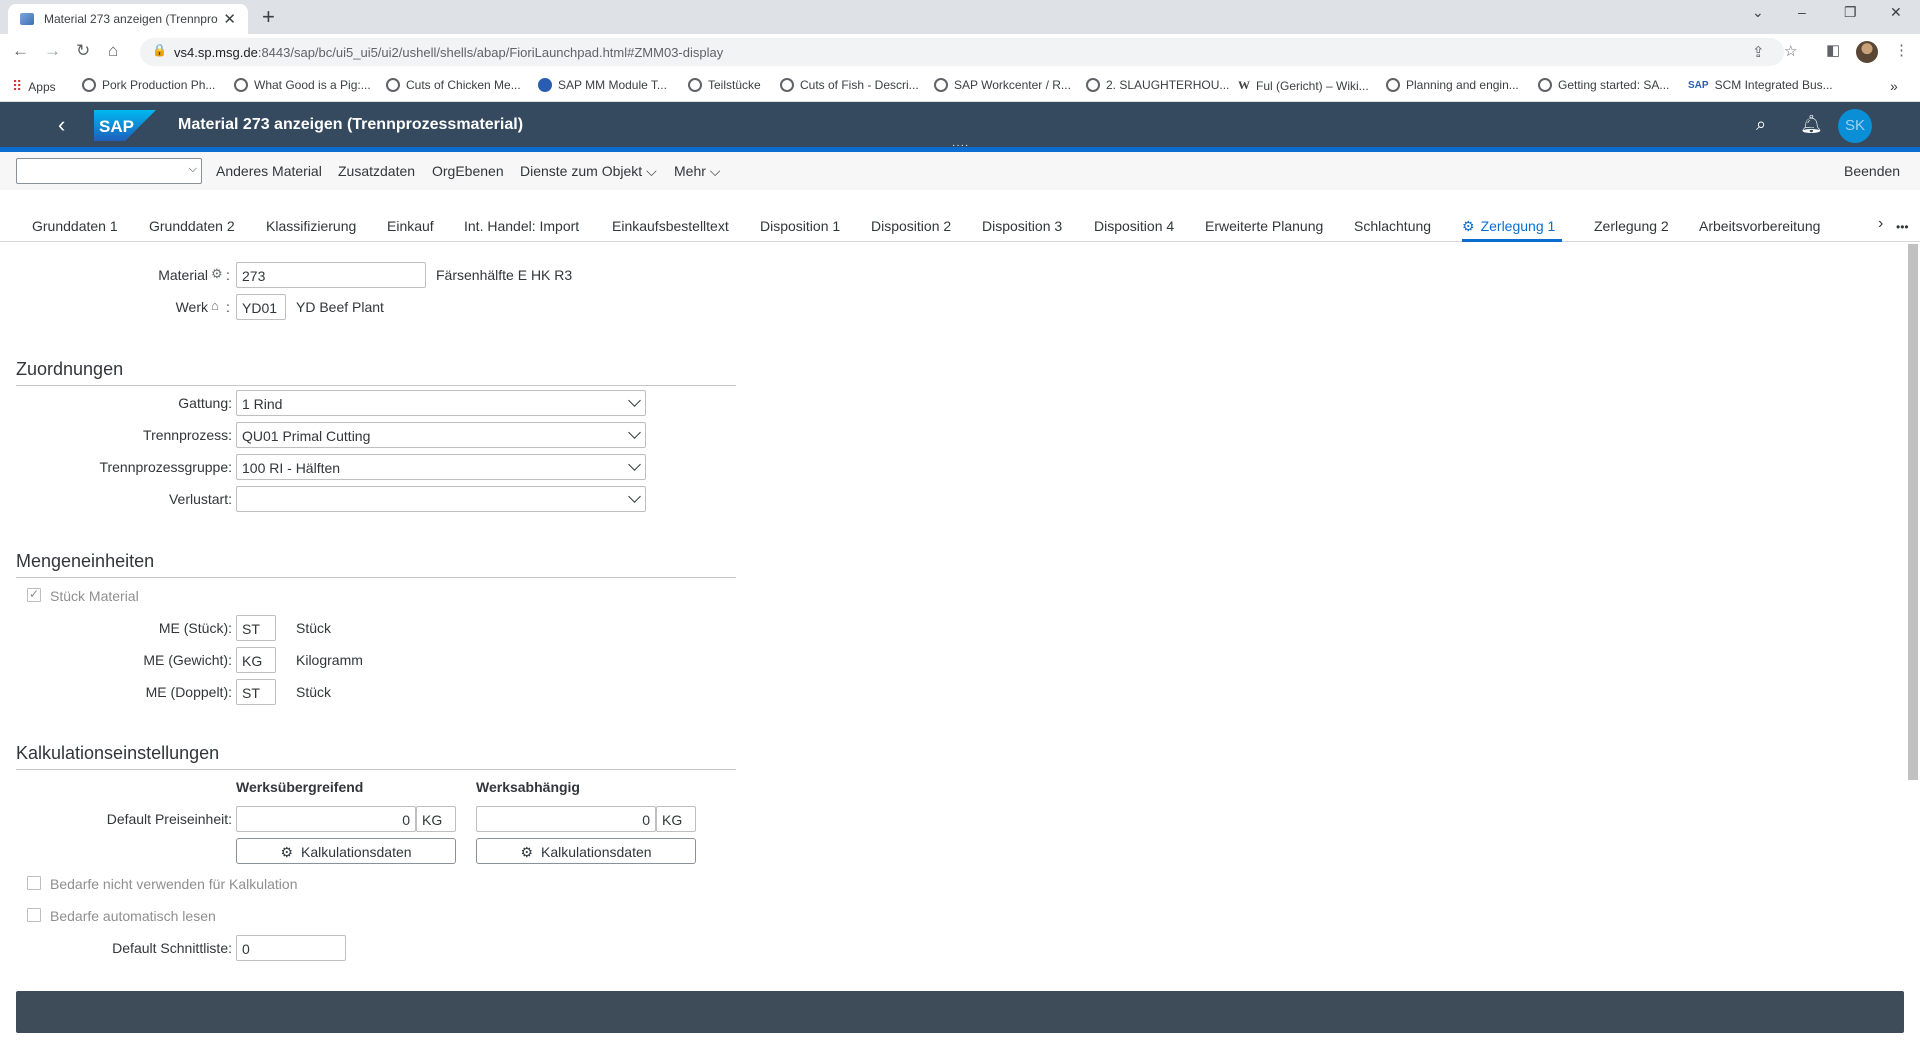 The width and height of the screenshot is (1920, 1040). Describe the element at coordinates (1855, 126) in the screenshot. I see `user-avatar: SK` at that location.